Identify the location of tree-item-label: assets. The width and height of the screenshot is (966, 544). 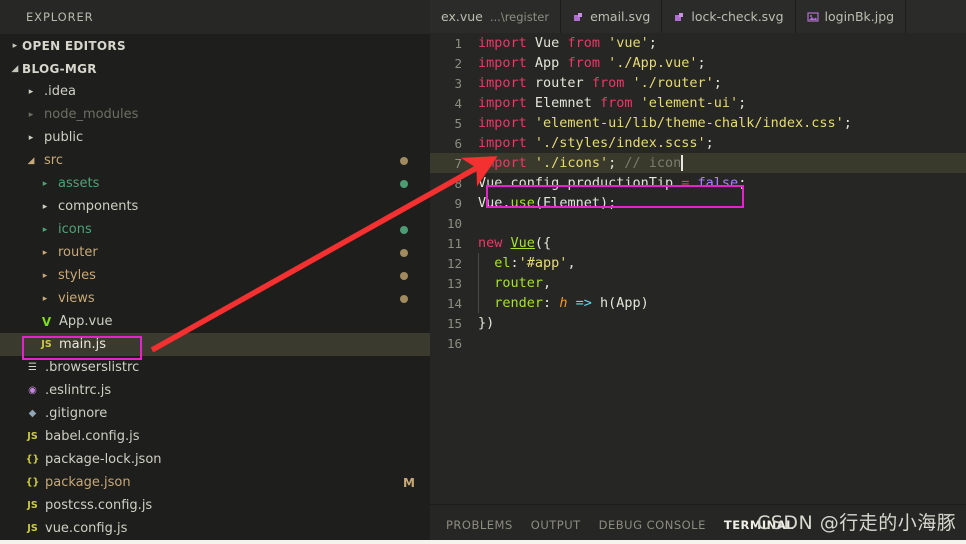
(79, 183).